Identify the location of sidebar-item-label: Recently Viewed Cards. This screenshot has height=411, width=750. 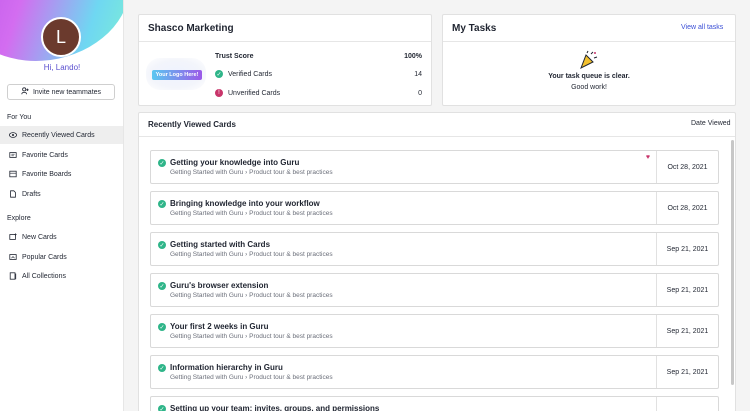
(58, 135).